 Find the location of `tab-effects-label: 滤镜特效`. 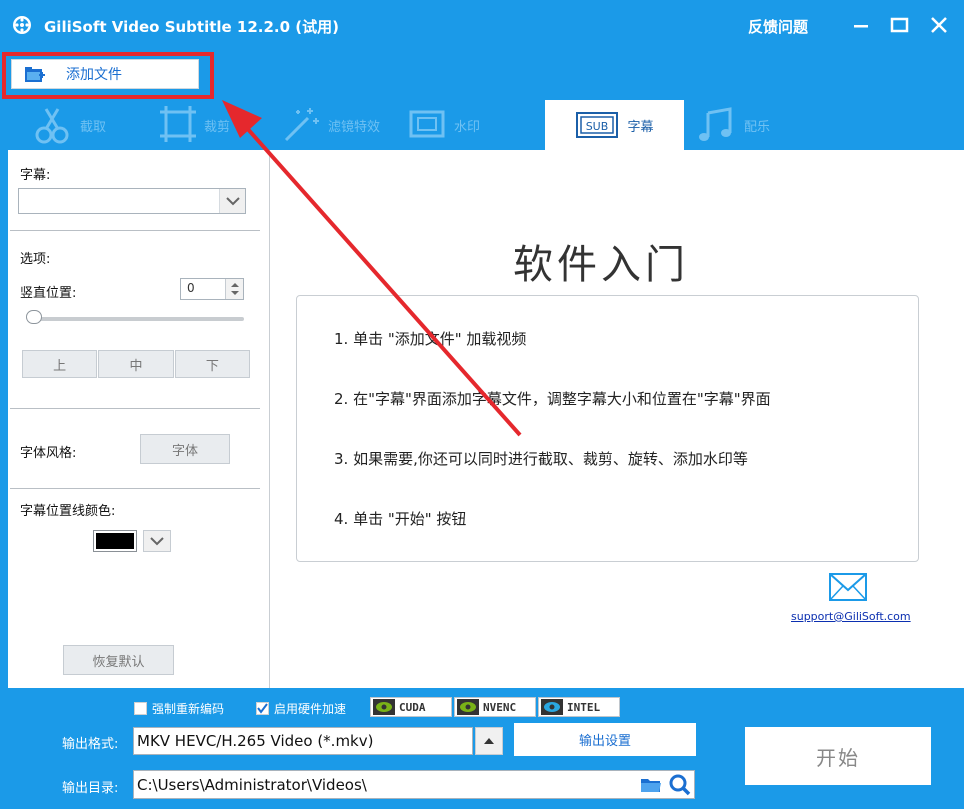

tab-effects-label: 滤镜特效 is located at coordinates (354, 127).